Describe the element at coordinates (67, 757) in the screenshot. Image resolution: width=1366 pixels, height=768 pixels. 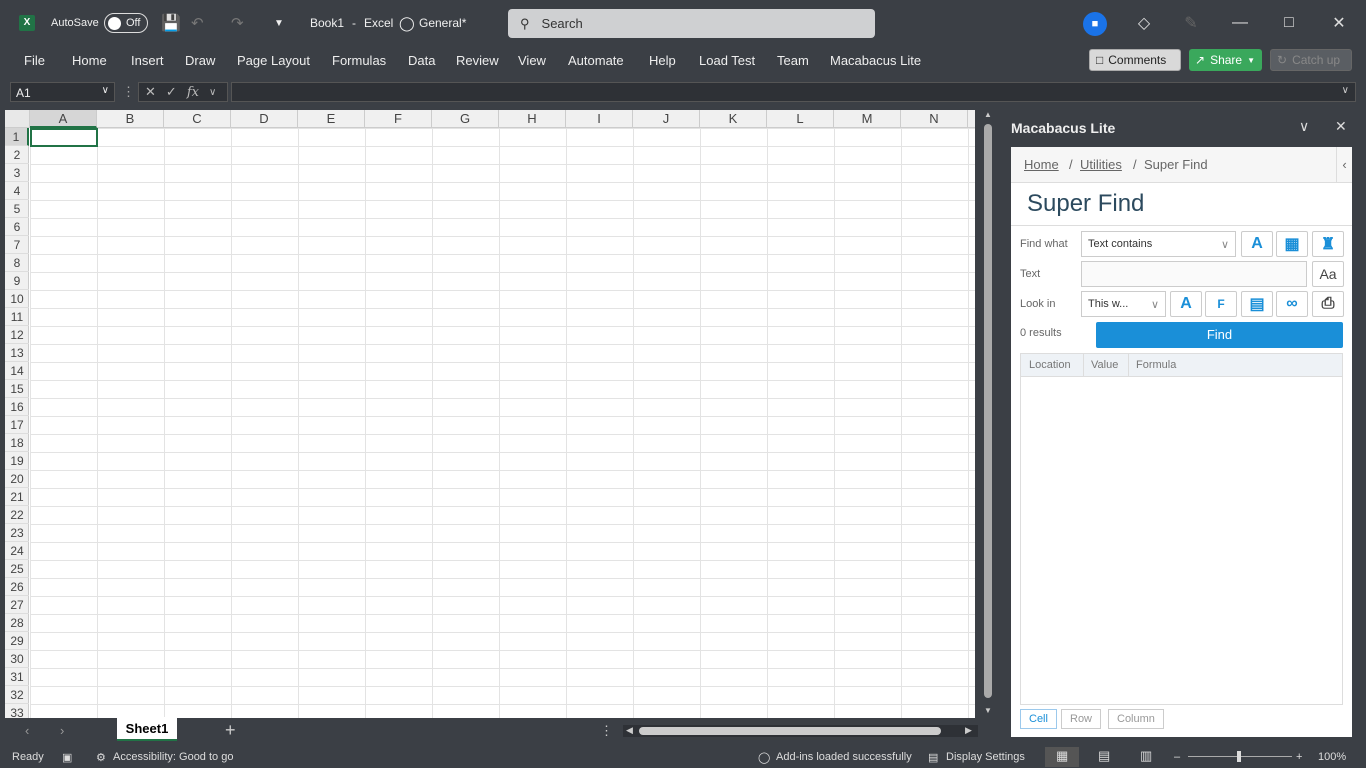
I see `macro-record-icon: ▣` at that location.